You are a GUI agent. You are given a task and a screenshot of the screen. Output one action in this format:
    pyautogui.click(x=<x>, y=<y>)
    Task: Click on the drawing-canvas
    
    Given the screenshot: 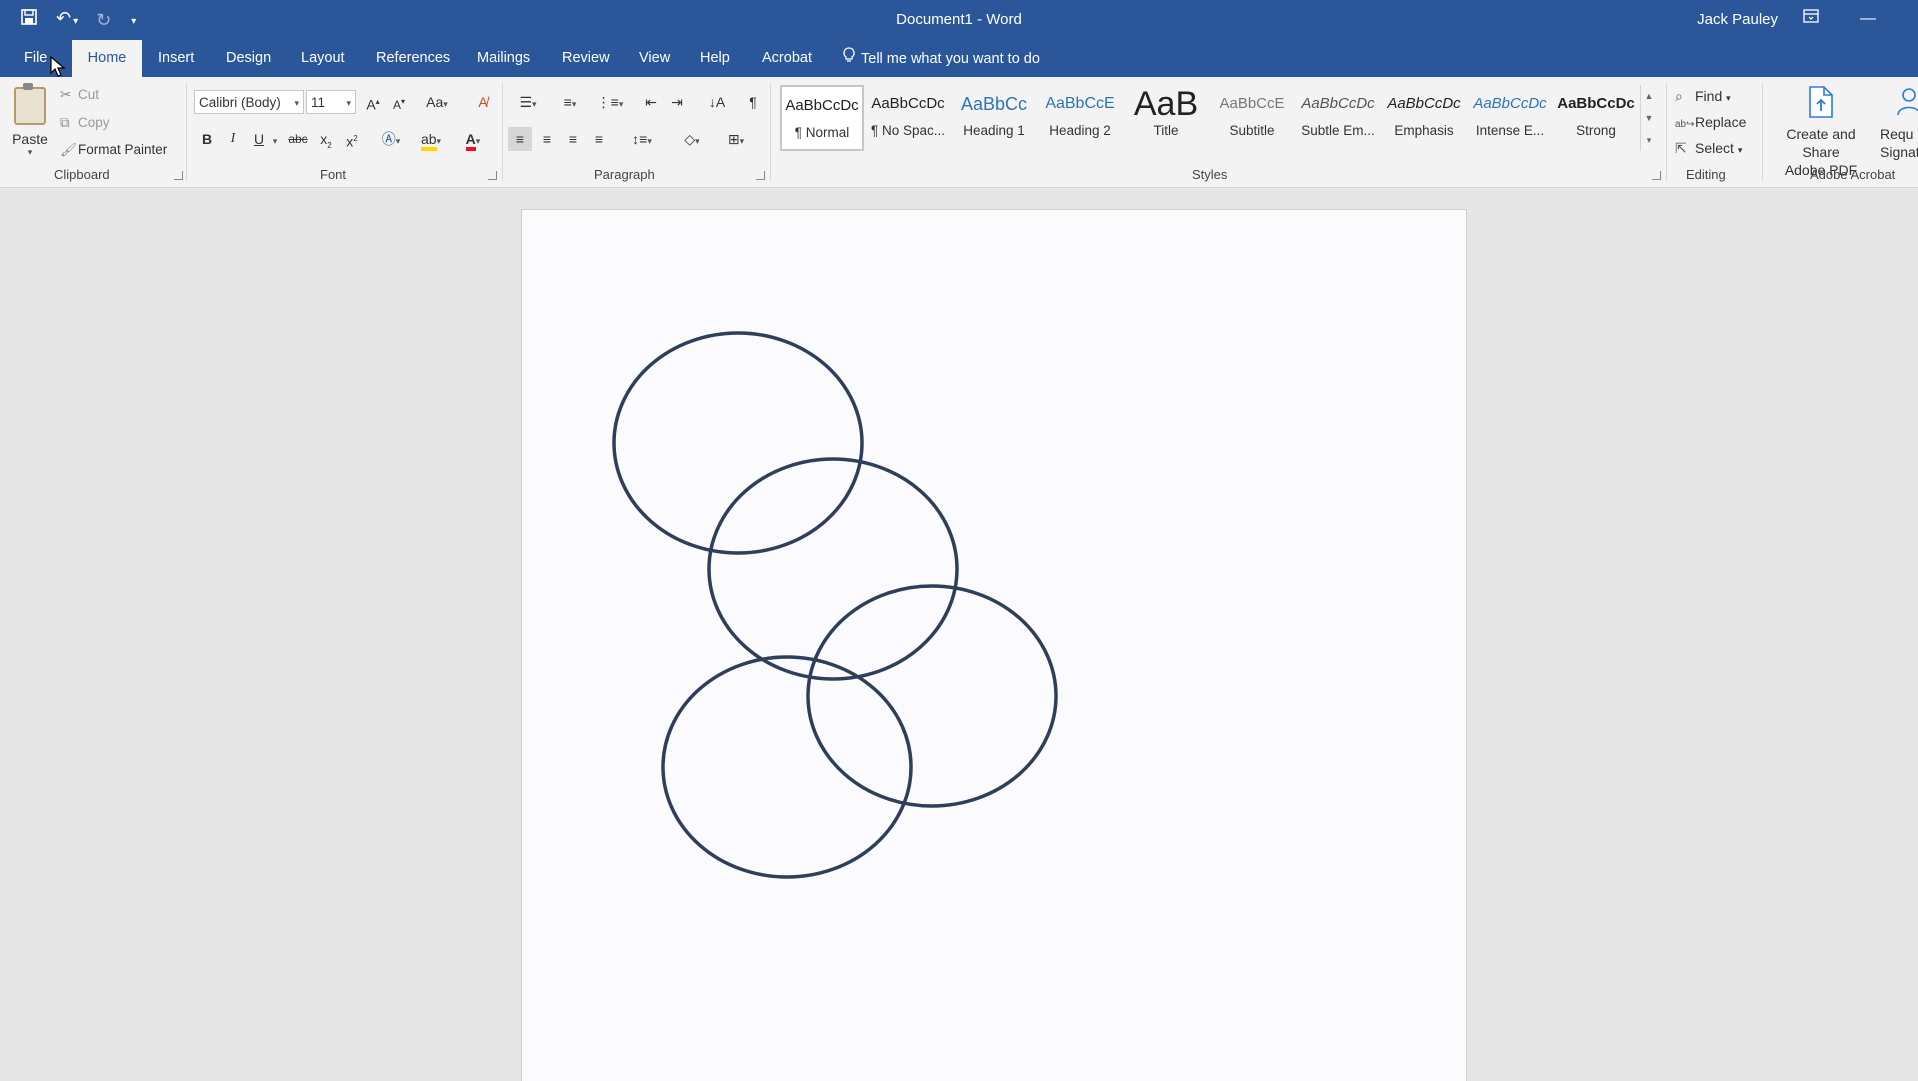 What is the action you would take?
    pyautogui.click(x=835, y=605)
    